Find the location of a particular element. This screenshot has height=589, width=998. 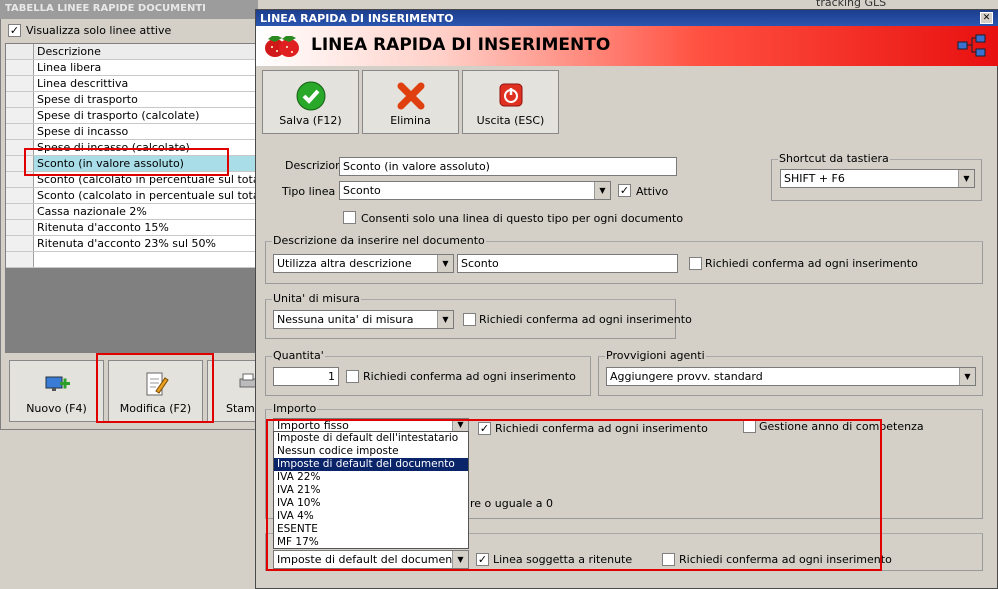

row-description: Linea descrittiva is located at coordinates (83, 83).